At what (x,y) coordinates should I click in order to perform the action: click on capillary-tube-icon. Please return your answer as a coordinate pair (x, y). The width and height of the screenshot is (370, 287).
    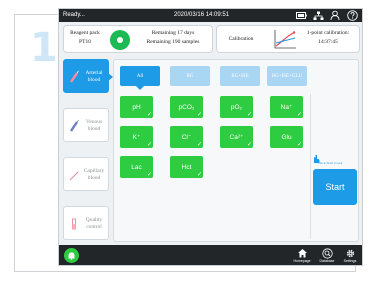
    Looking at the image, I should click on (74, 176).